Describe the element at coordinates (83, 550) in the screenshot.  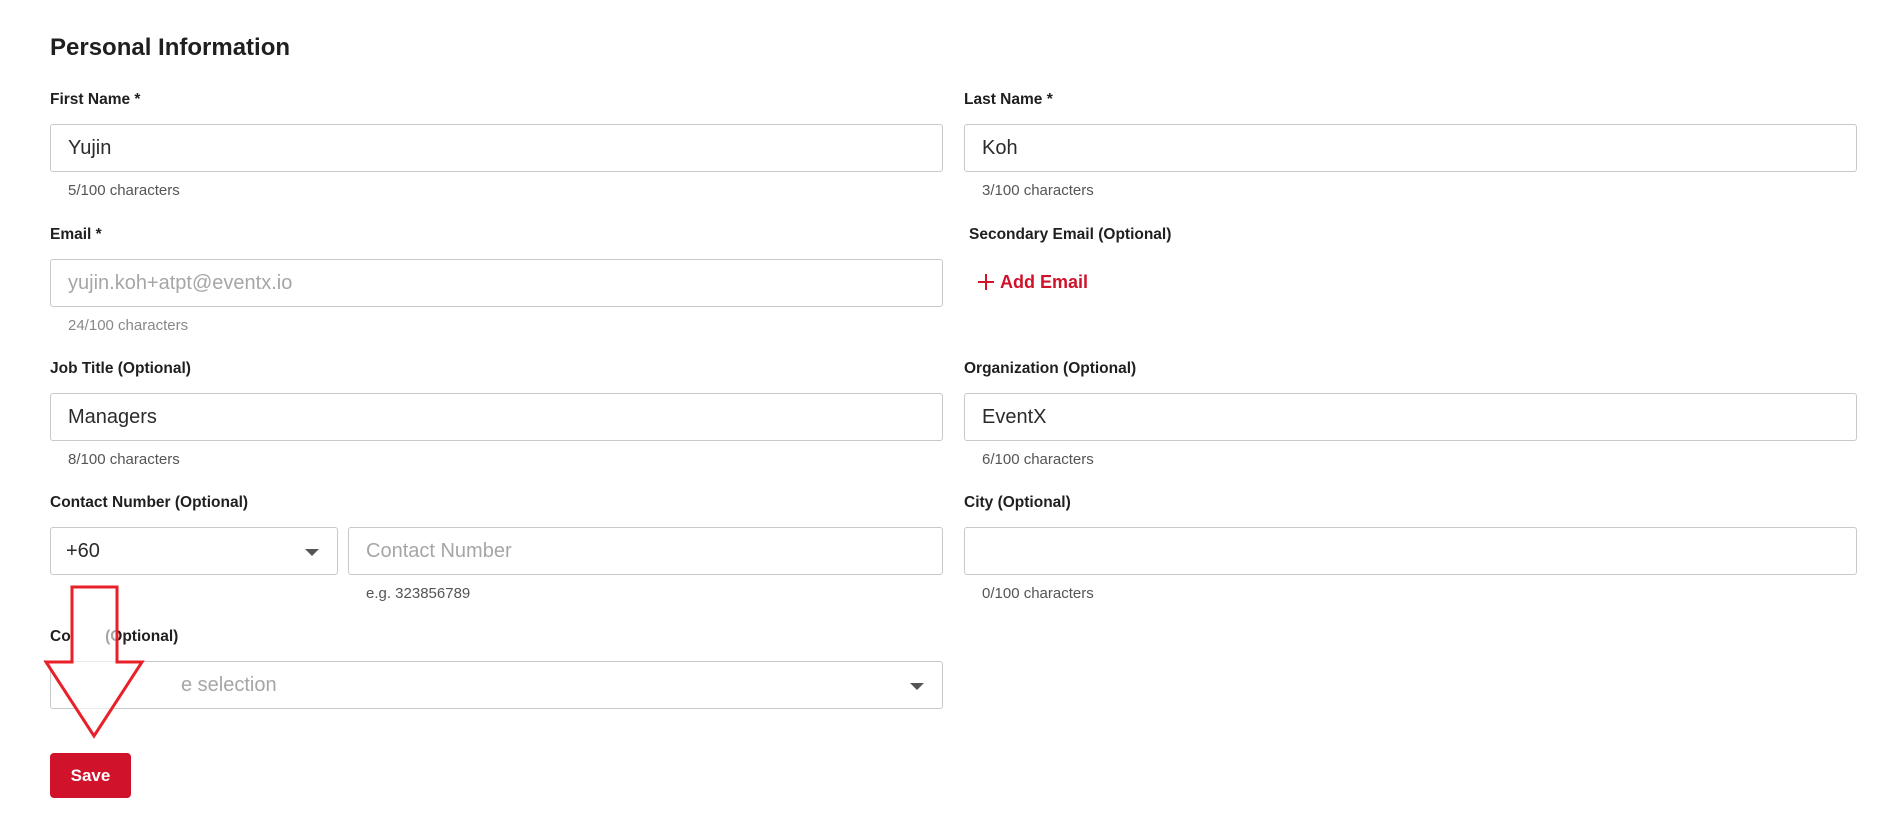
I see `country-code-value: +60` at that location.